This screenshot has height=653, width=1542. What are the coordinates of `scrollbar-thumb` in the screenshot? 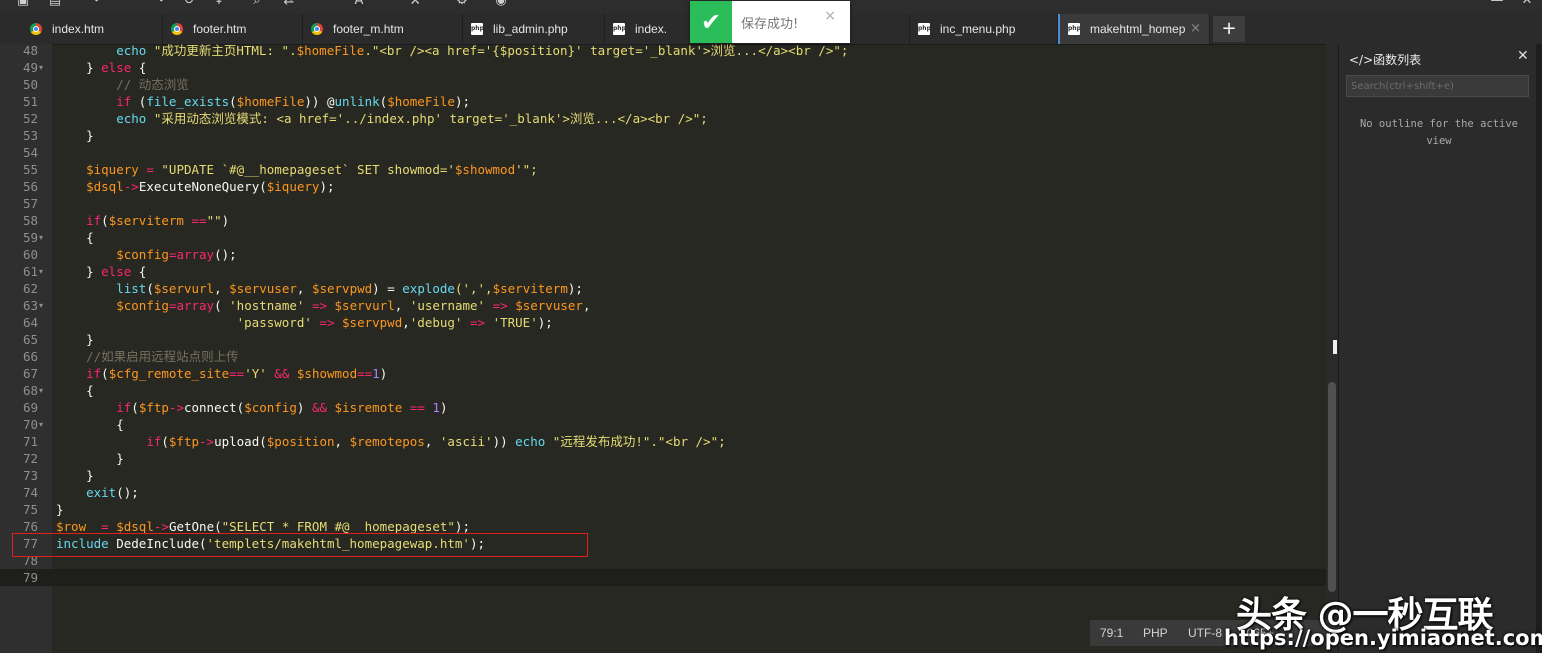 It's located at (1332, 487).